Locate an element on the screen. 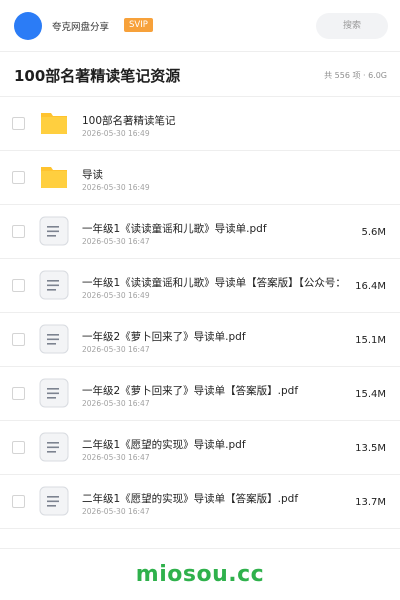 This screenshot has width=400, height=600. item-name: 一年级1《读读童谣和儿歌》导读单【答案版】【公众号： is located at coordinates (214, 283).